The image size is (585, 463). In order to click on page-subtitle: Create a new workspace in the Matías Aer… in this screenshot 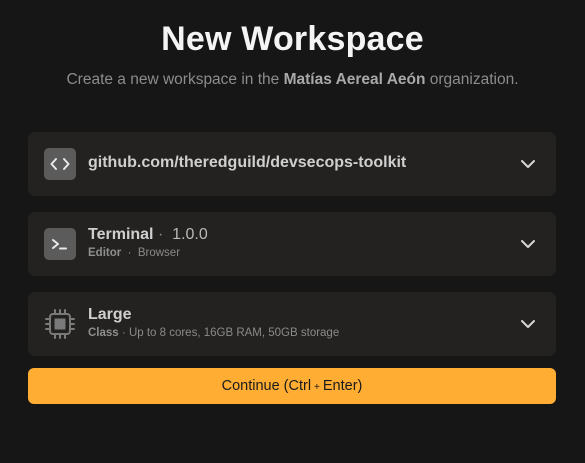, I will do `click(292, 80)`.